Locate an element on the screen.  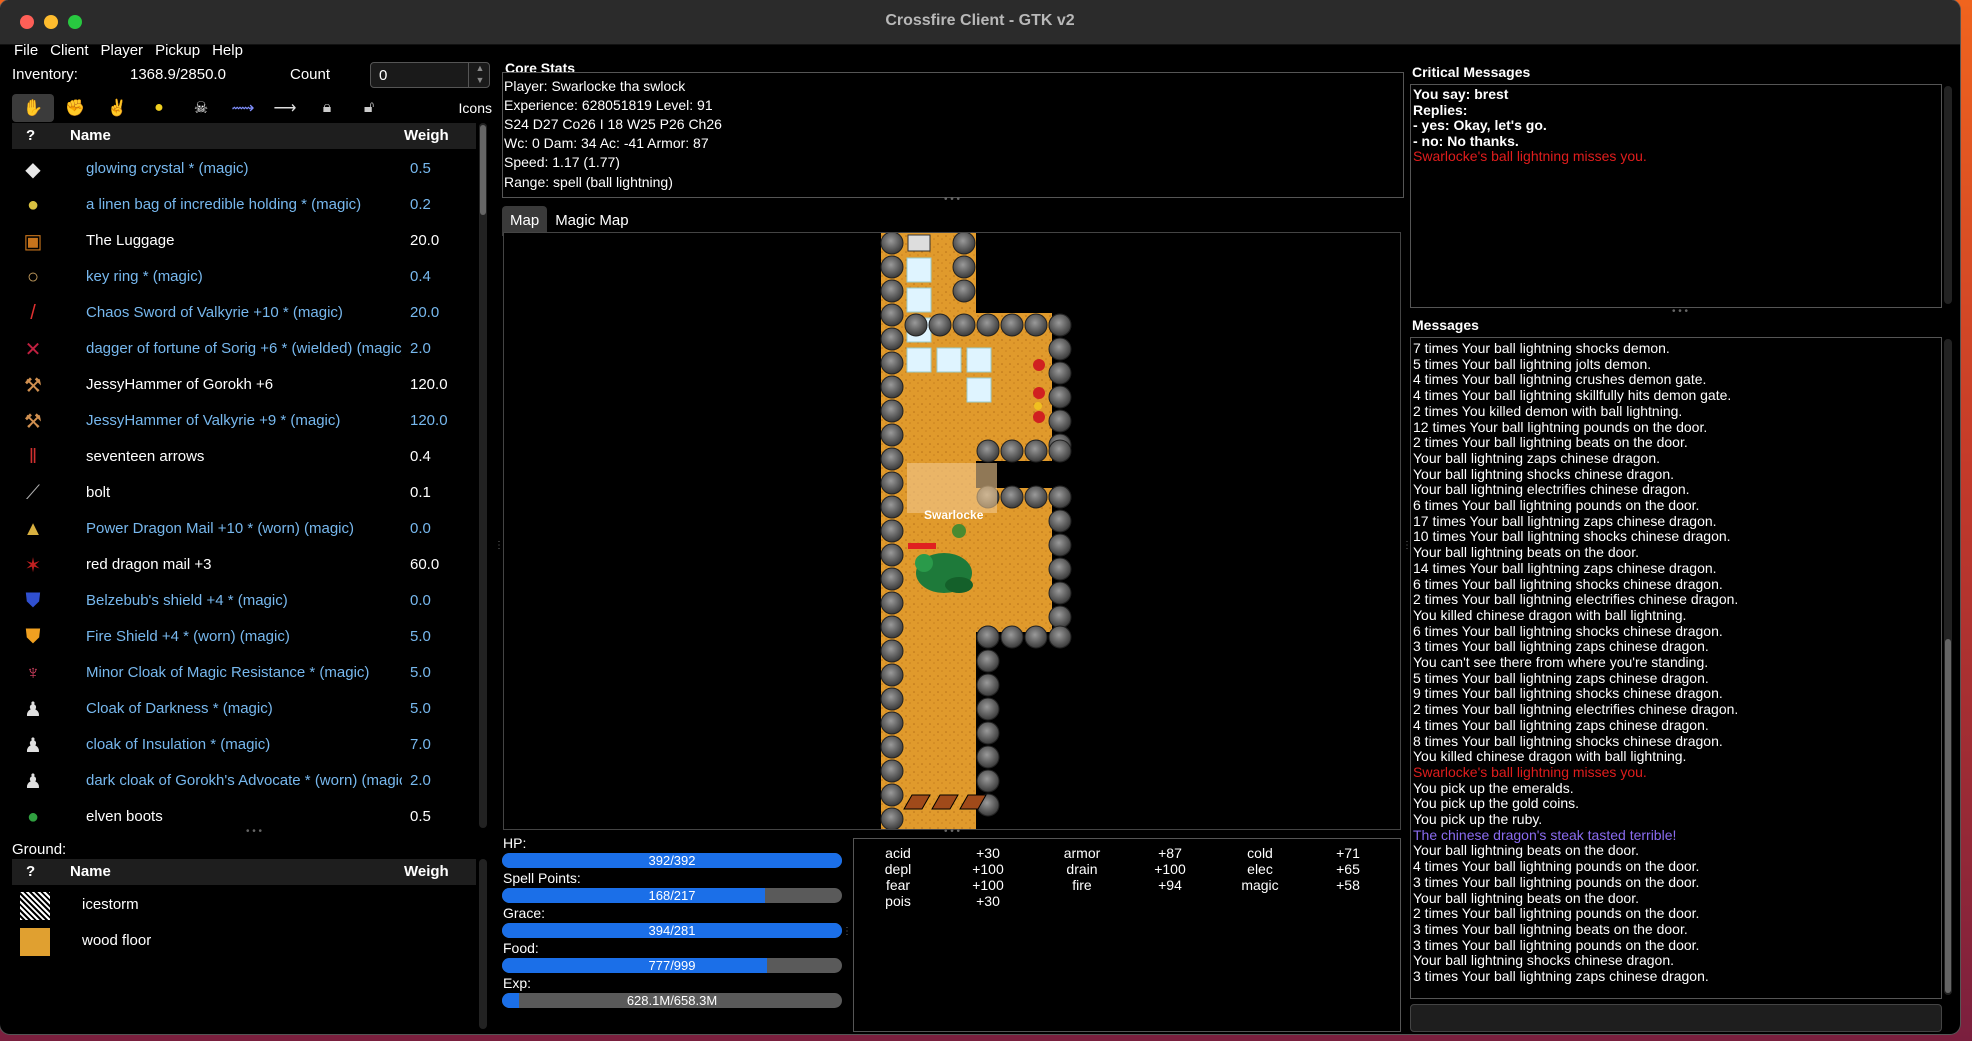
menu-player: Player is located at coordinates (122, 51).